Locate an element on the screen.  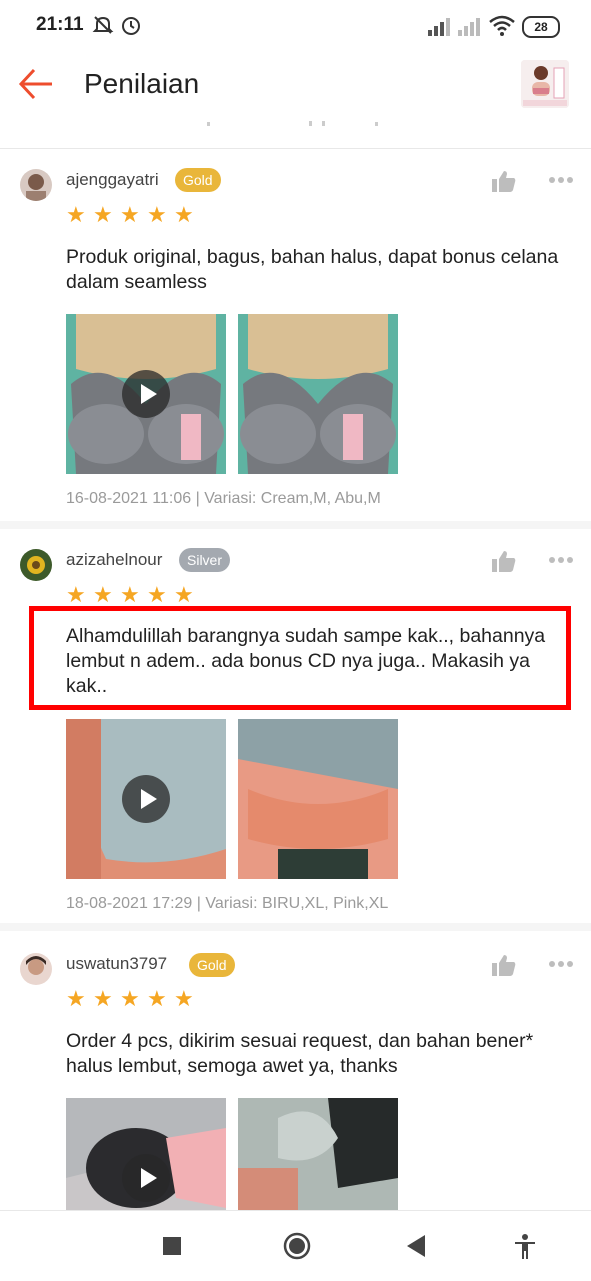
page-title: Penilaian is located at coordinates (142, 83).